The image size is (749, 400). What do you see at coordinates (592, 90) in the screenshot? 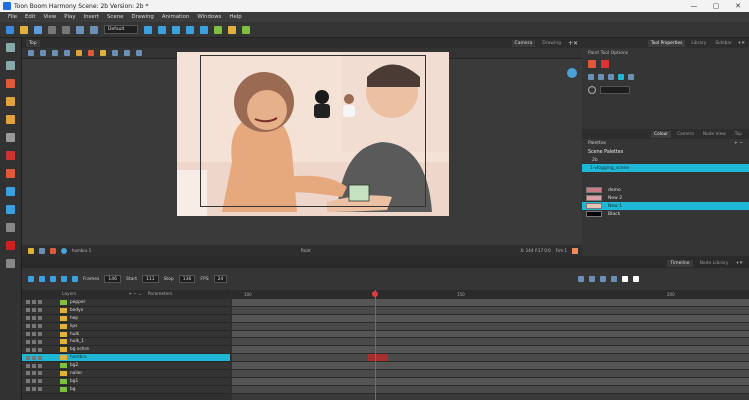
I see `close-gap-icon` at bounding box center [592, 90].